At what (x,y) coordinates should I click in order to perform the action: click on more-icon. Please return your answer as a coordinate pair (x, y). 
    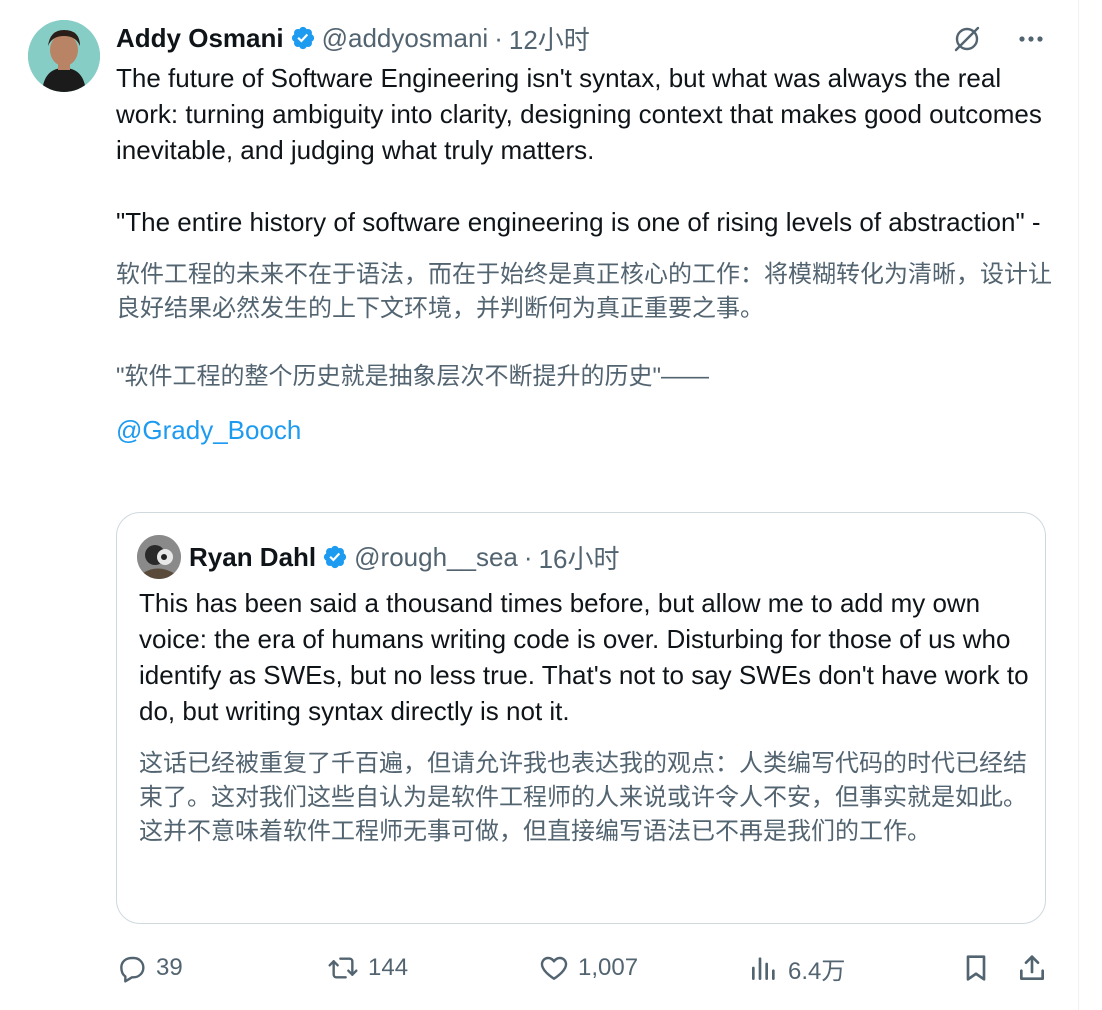
    Looking at the image, I should click on (1031, 39).